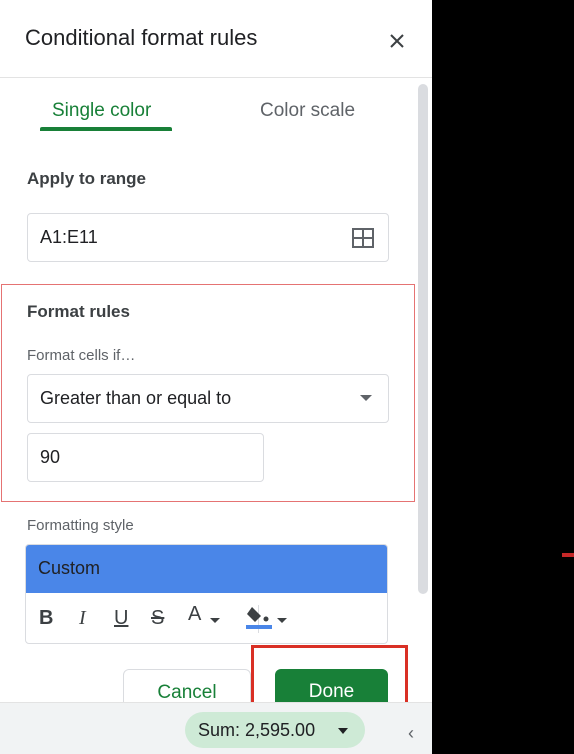 The image size is (574, 754). I want to click on value-input: 90, so click(145, 457).